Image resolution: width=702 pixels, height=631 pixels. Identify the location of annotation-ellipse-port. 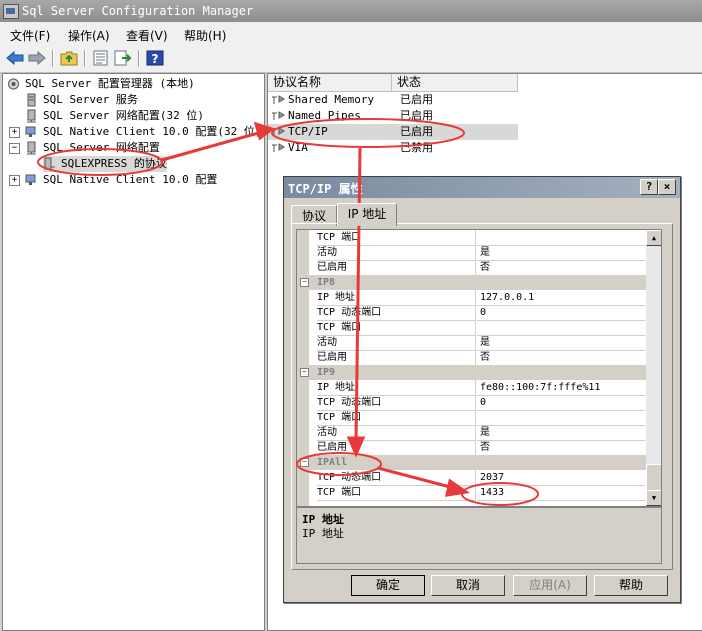
(500, 494).